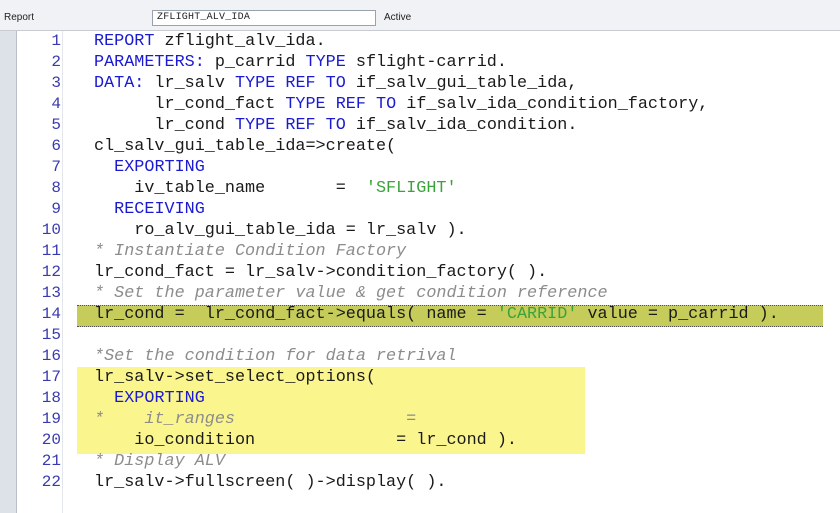 The image size is (840, 513). Describe the element at coordinates (51, 251) in the screenshot. I see `line-number: 11` at that location.